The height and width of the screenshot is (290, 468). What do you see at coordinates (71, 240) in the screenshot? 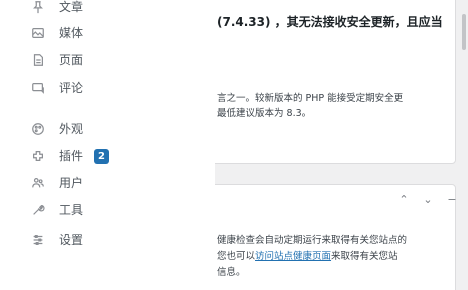
I see `menu-label: 设置` at bounding box center [71, 240].